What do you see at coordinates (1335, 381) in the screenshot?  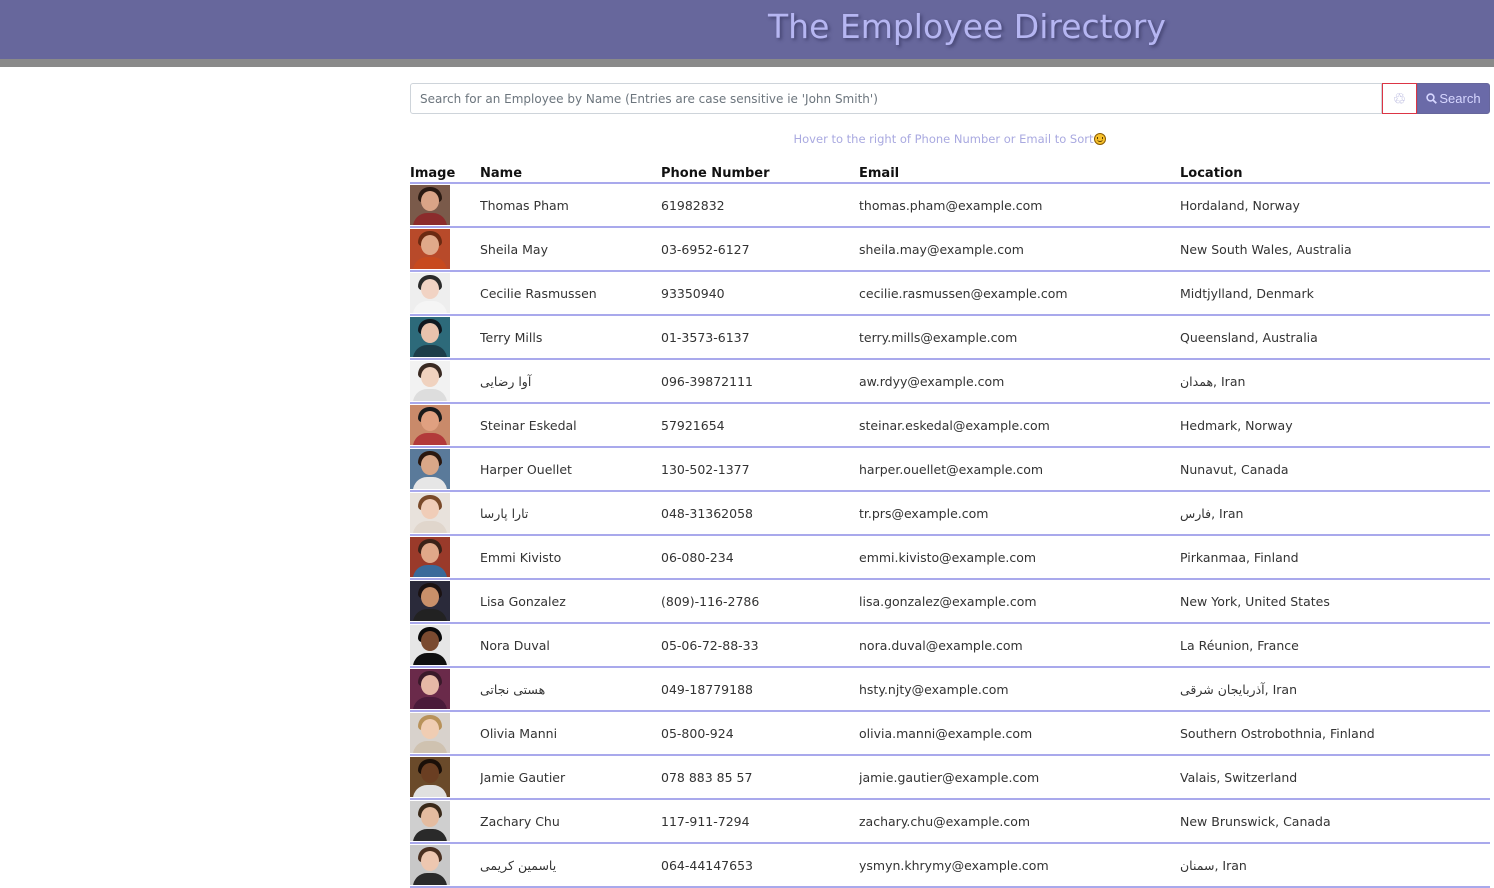 I see `cell-location: همدان, Iran` at bounding box center [1335, 381].